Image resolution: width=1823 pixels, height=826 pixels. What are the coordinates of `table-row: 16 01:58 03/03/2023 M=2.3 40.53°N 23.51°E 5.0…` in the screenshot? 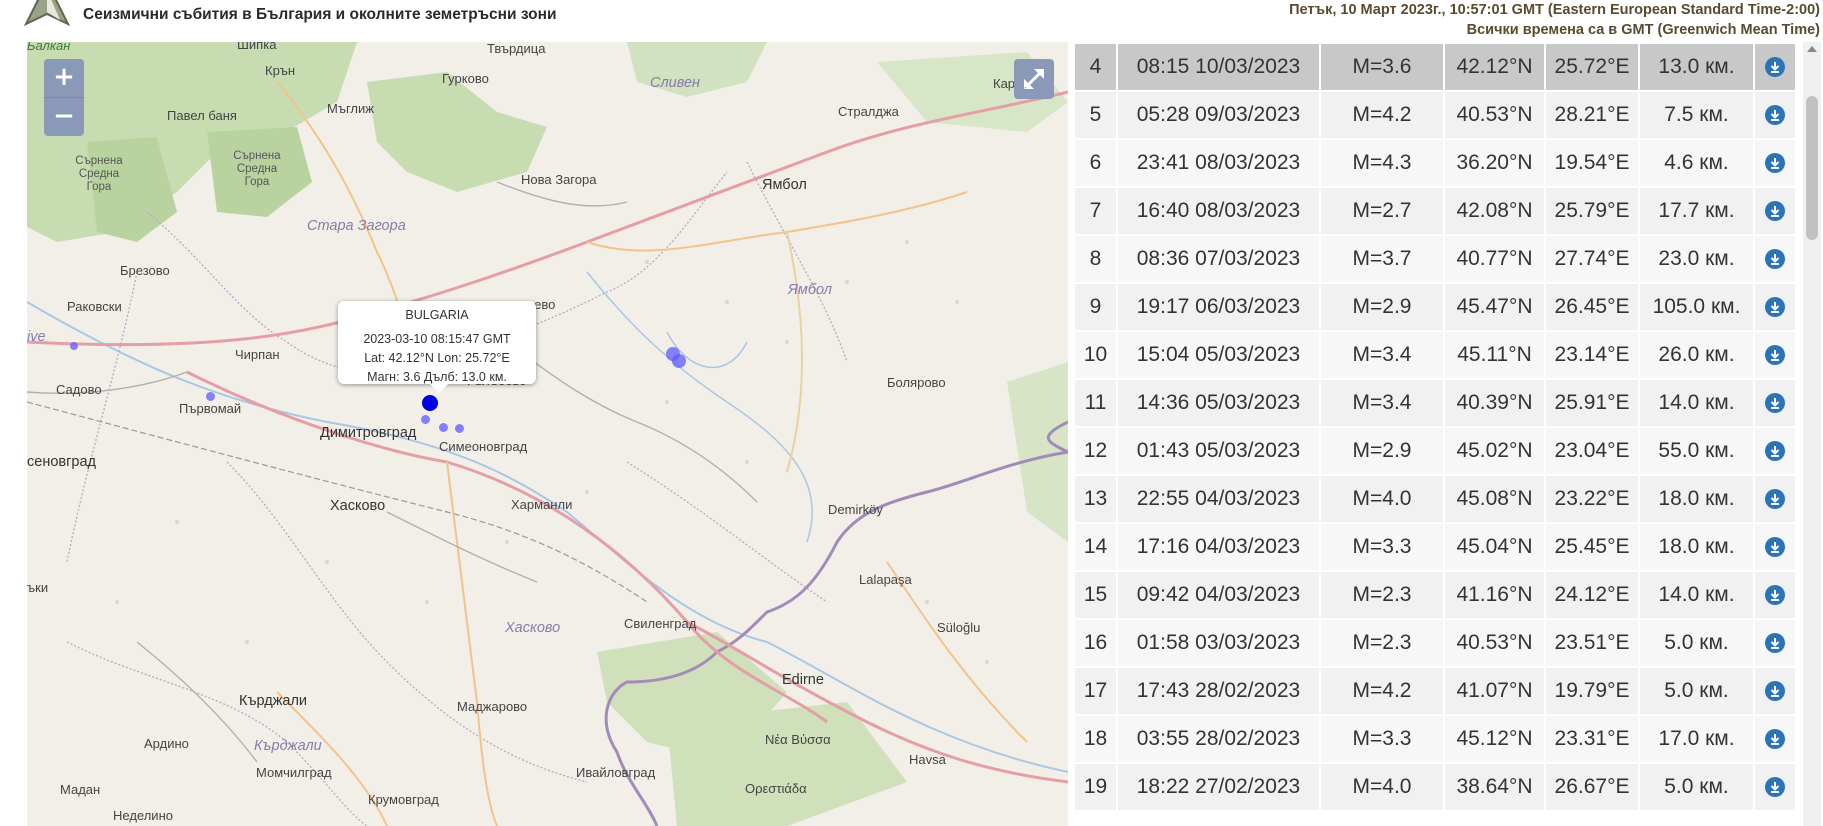 It's located at (1435, 643).